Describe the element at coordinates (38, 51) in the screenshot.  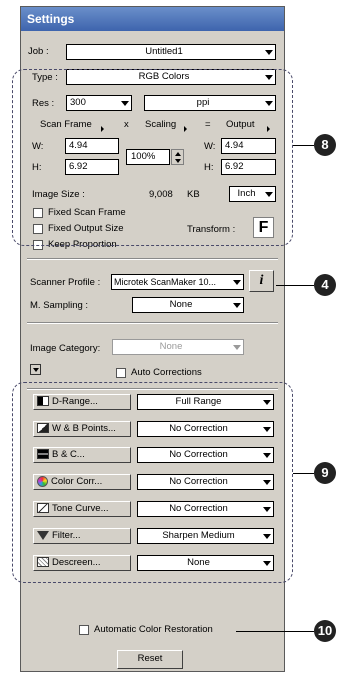
I see `job-label: Job :` at that location.